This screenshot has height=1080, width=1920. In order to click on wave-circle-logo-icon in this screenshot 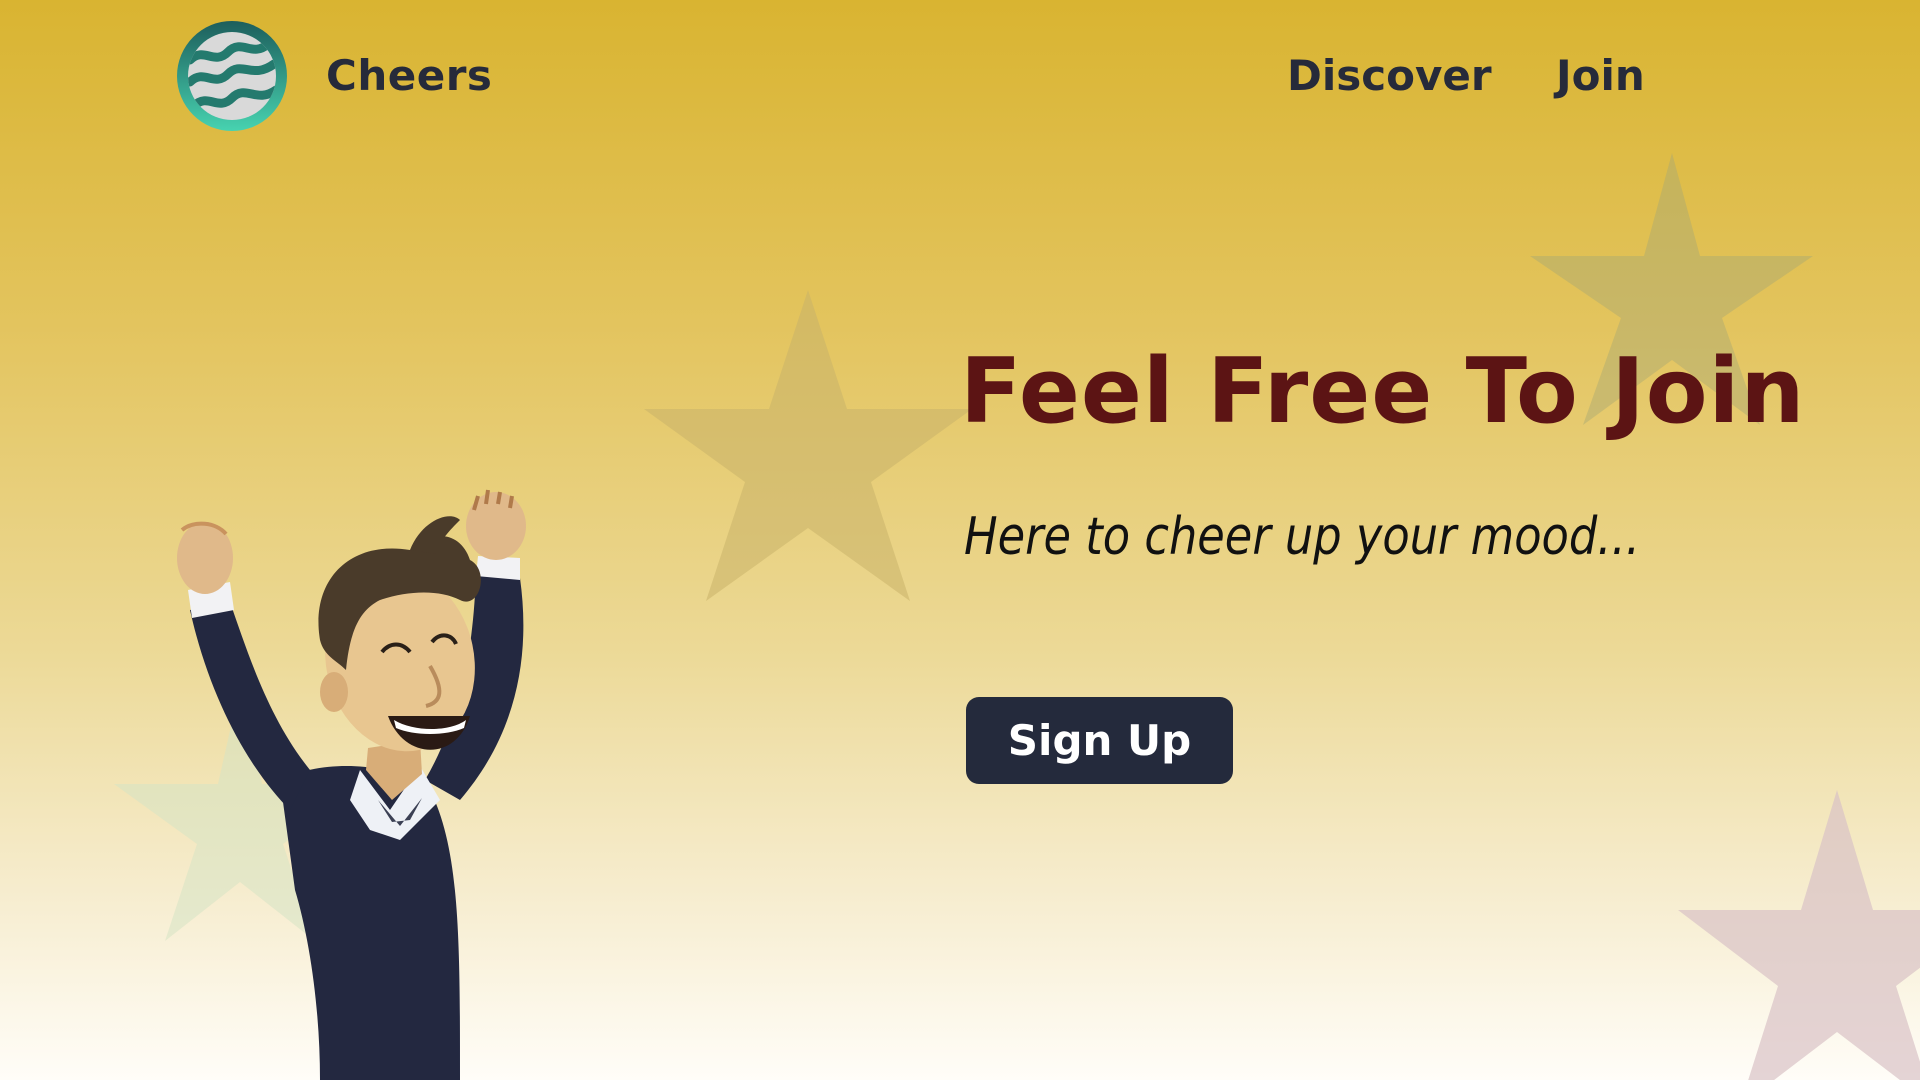, I will do `click(232, 76)`.